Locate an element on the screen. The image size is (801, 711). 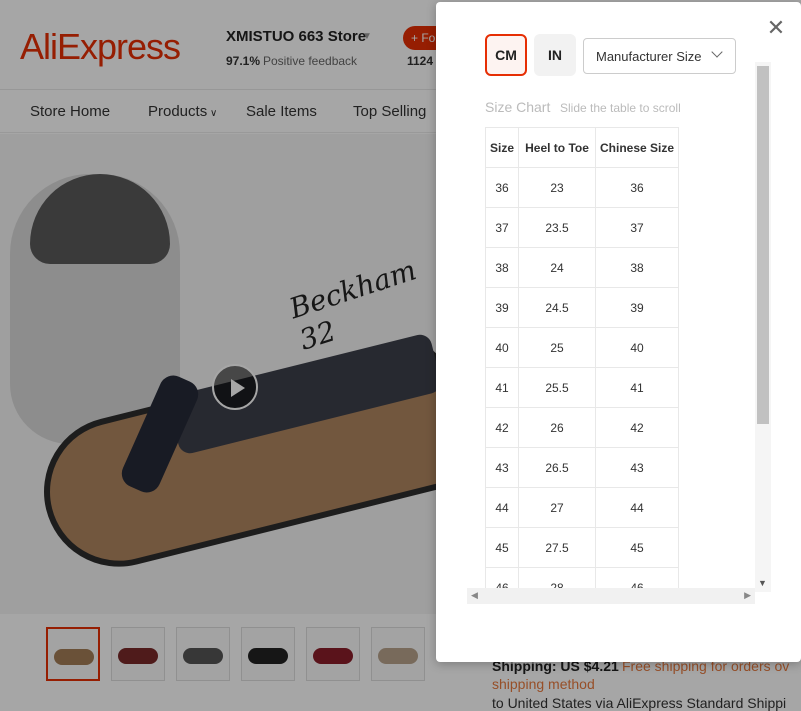
cell-chinese-size: 43 is located at coordinates (637, 467).